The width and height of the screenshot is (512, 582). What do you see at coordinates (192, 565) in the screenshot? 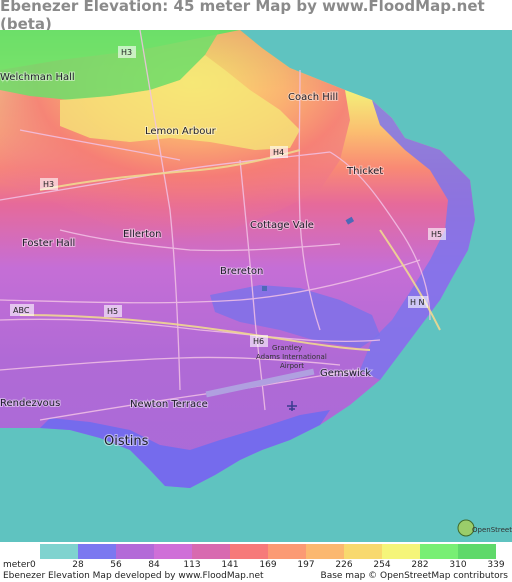
I see `legend-tick-label: 113` at bounding box center [192, 565].